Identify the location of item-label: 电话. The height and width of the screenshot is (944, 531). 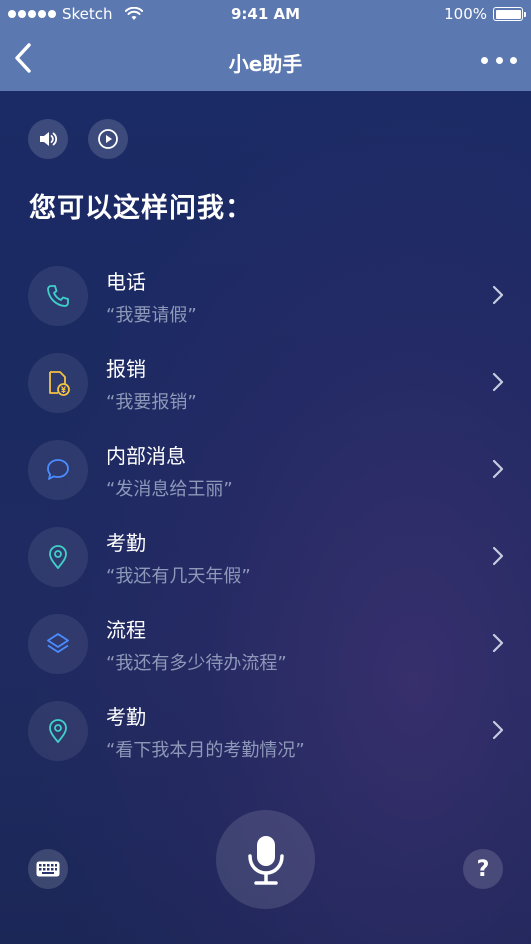
(126, 282).